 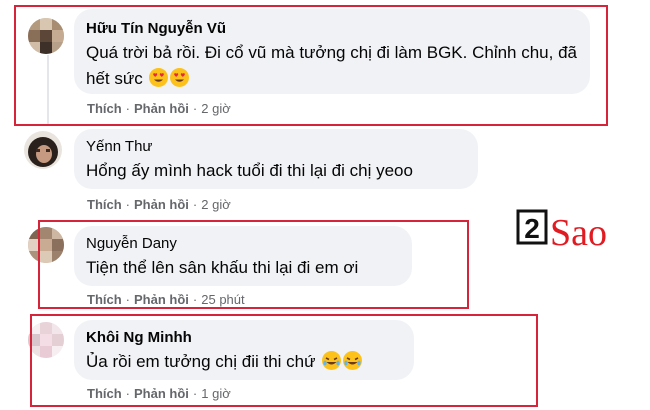 I want to click on comment-author: Yếnn Thư, so click(x=276, y=146).